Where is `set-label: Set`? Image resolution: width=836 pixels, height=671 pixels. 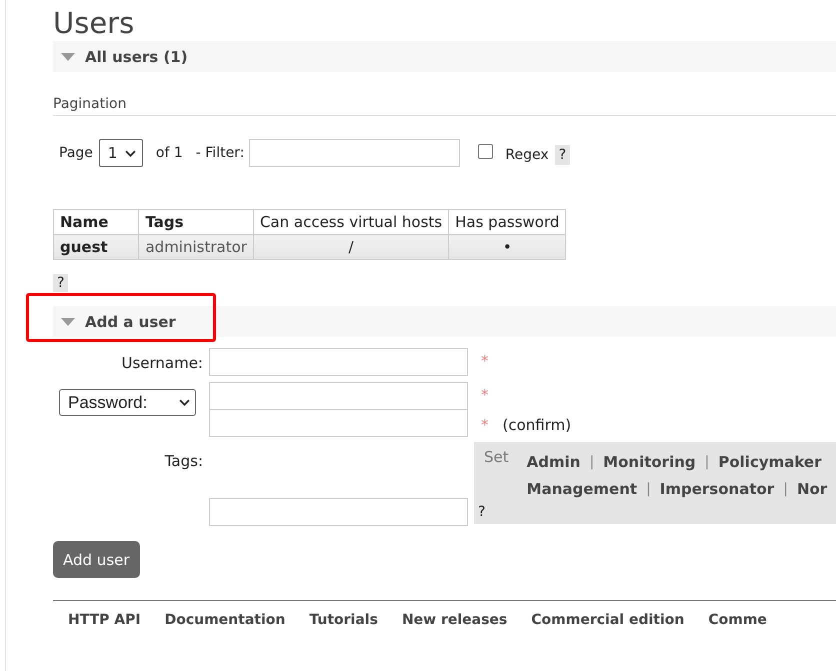
set-label: Set is located at coordinates (496, 457).